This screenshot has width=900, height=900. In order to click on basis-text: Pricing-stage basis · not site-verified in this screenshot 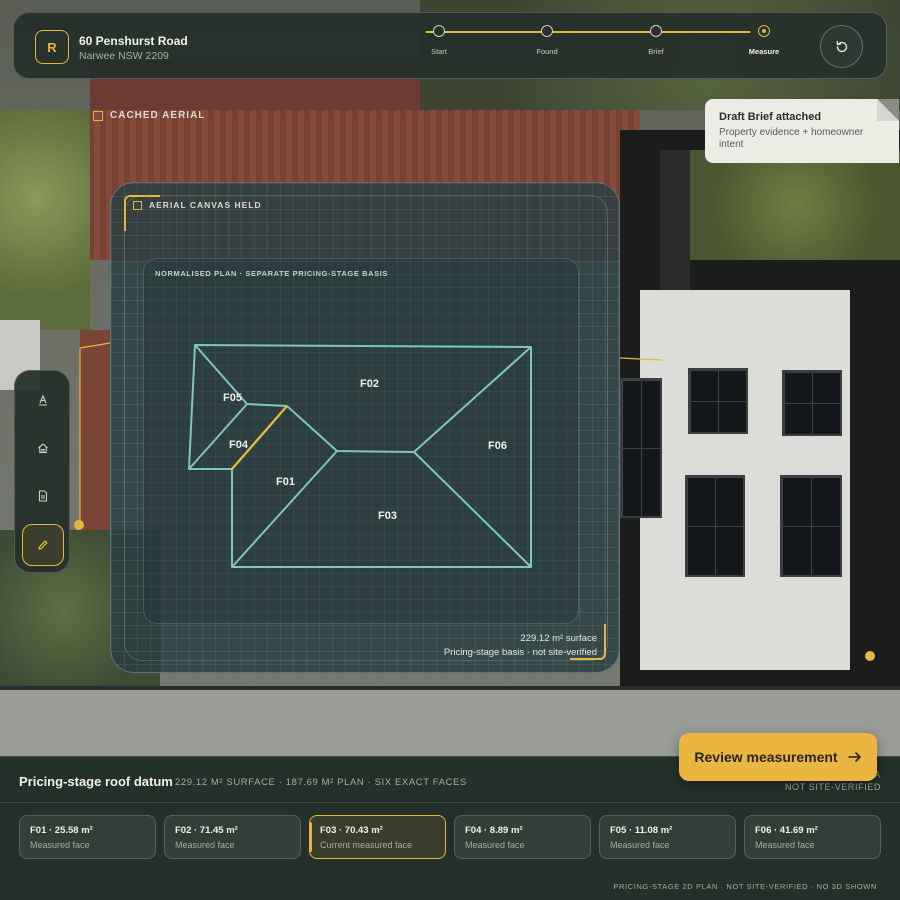, I will do `click(520, 652)`.